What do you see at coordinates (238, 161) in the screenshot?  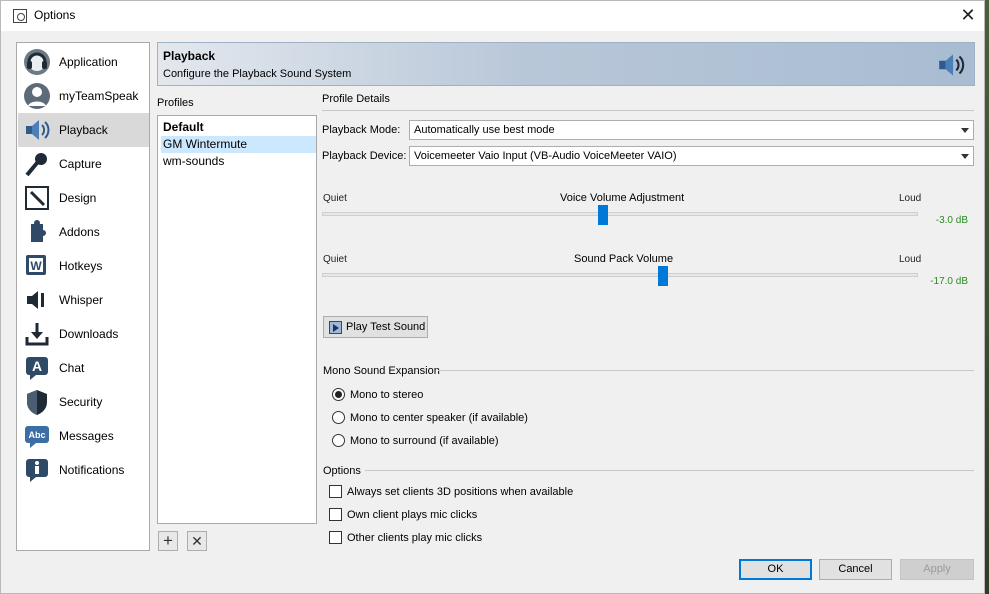 I see `profile-item-wm-sounds: wm-sounds` at bounding box center [238, 161].